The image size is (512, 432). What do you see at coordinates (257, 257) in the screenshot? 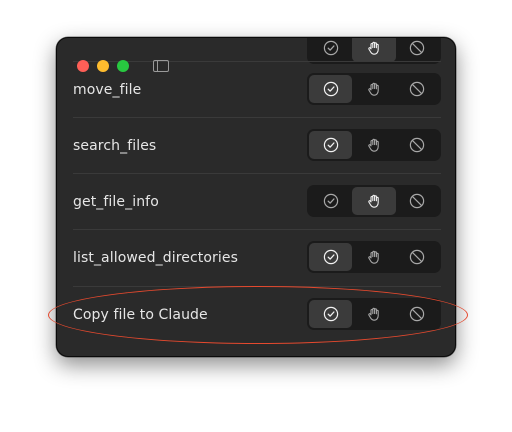
I see `tool-row: list_allowed_directories` at bounding box center [257, 257].